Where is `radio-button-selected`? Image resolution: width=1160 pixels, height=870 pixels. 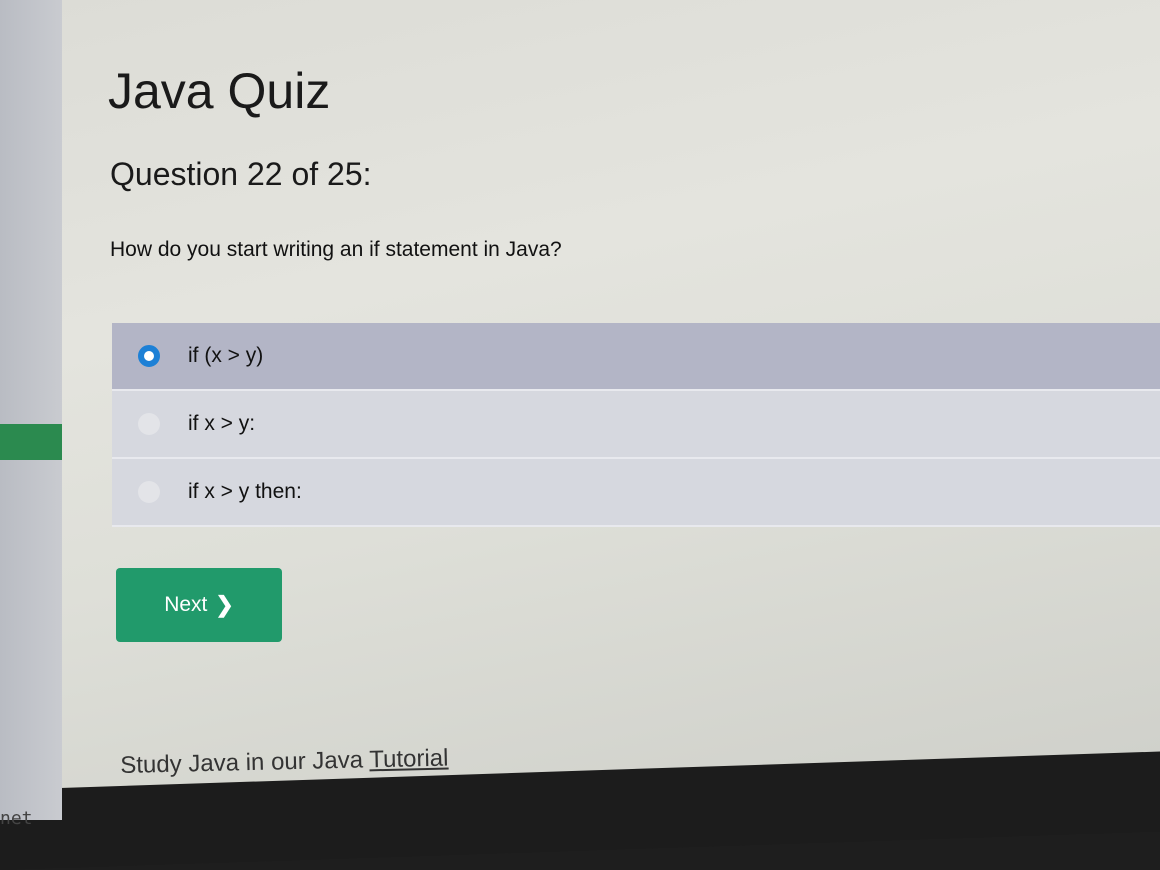
radio-button-selected is located at coordinates (149, 356).